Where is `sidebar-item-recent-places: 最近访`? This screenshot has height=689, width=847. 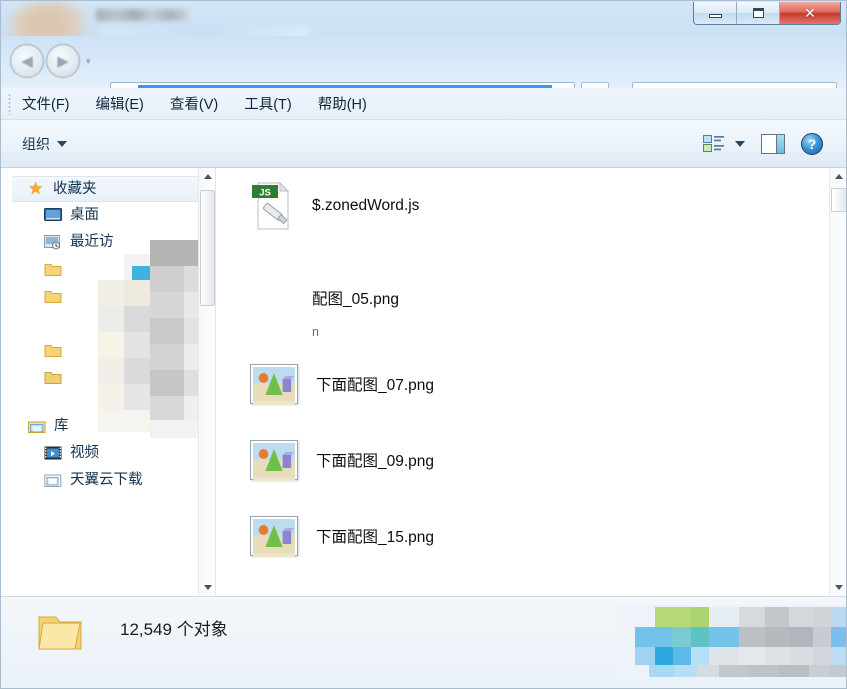
sidebar-item-recent-places: 最近访 is located at coordinates (107, 242).